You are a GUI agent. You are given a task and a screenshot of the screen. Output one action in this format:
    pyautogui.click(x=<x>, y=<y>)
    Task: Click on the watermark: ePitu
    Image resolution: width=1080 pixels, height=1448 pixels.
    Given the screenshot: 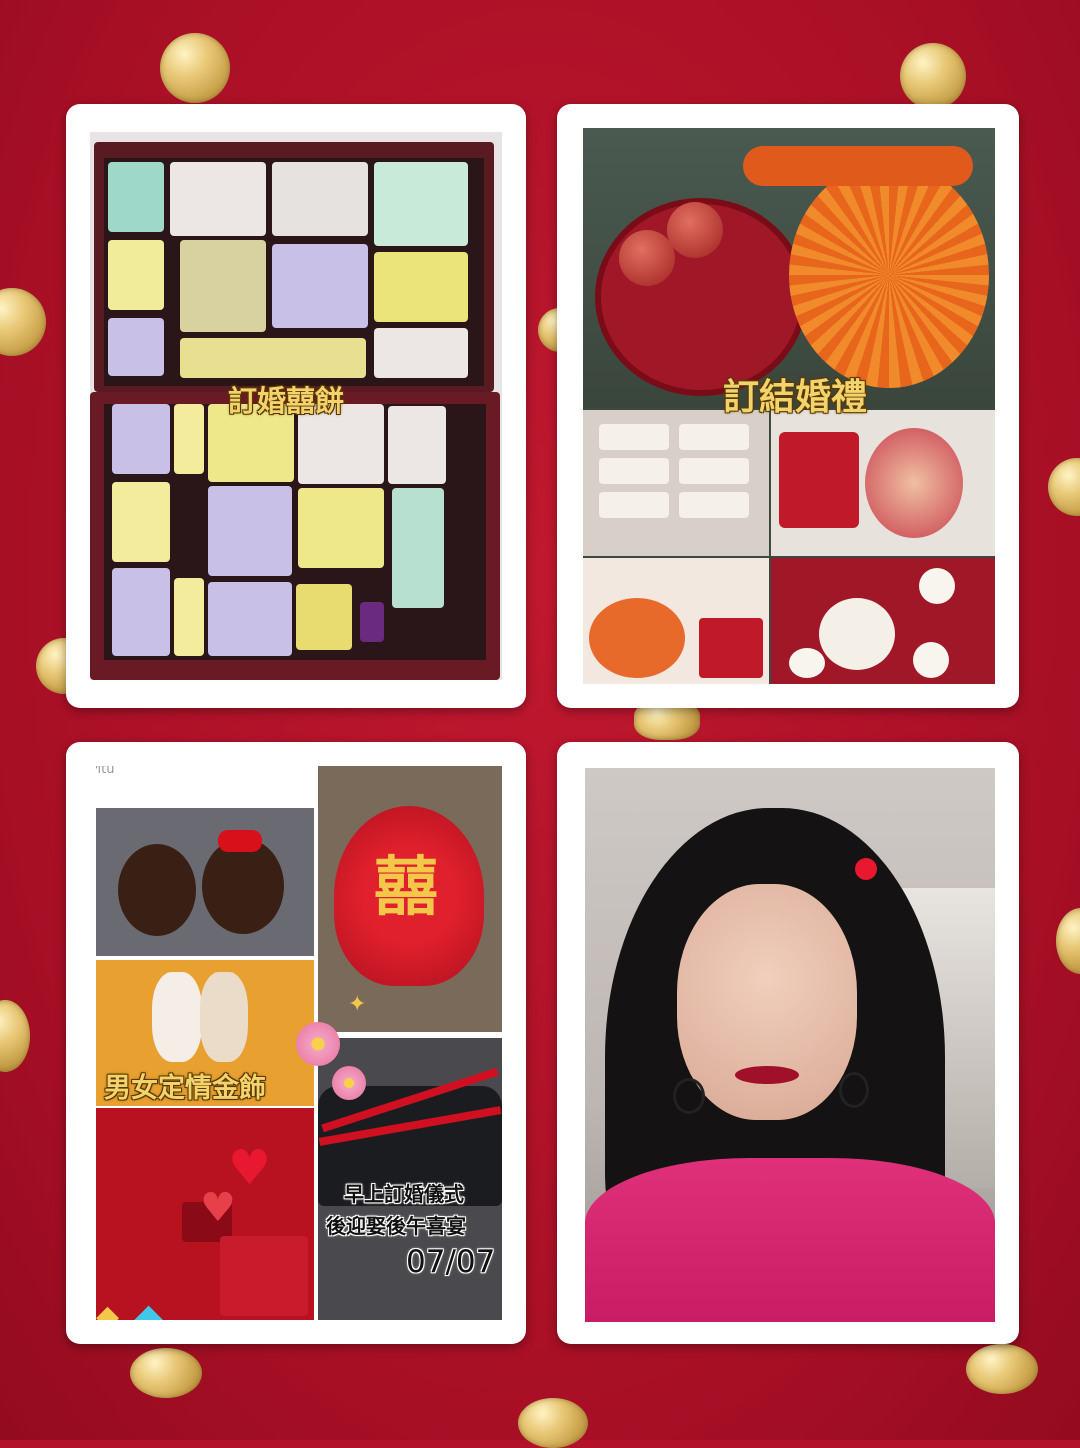 What is the action you would take?
    pyautogui.click(x=105, y=771)
    